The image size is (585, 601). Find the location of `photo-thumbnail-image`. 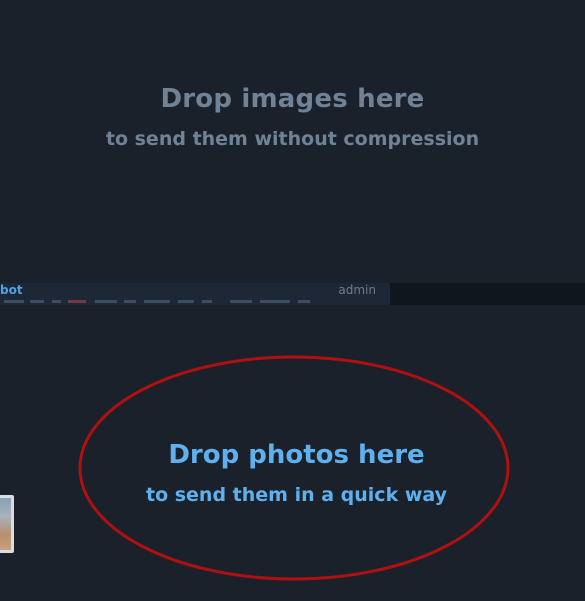

photo-thumbnail-image is located at coordinates (5, 524).